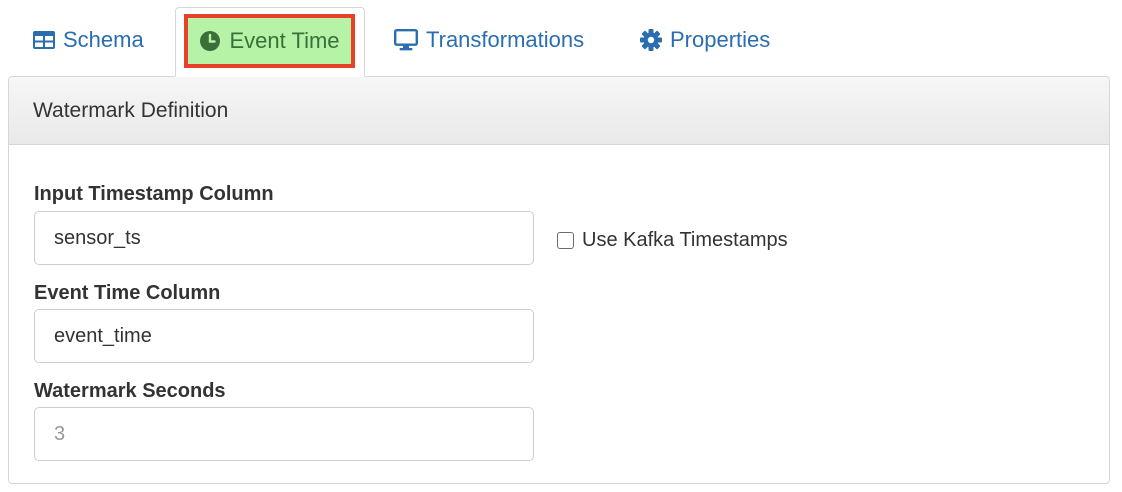 The image size is (1122, 492). What do you see at coordinates (154, 194) in the screenshot?
I see `input-timestamp-label: Input Timestamp Column` at bounding box center [154, 194].